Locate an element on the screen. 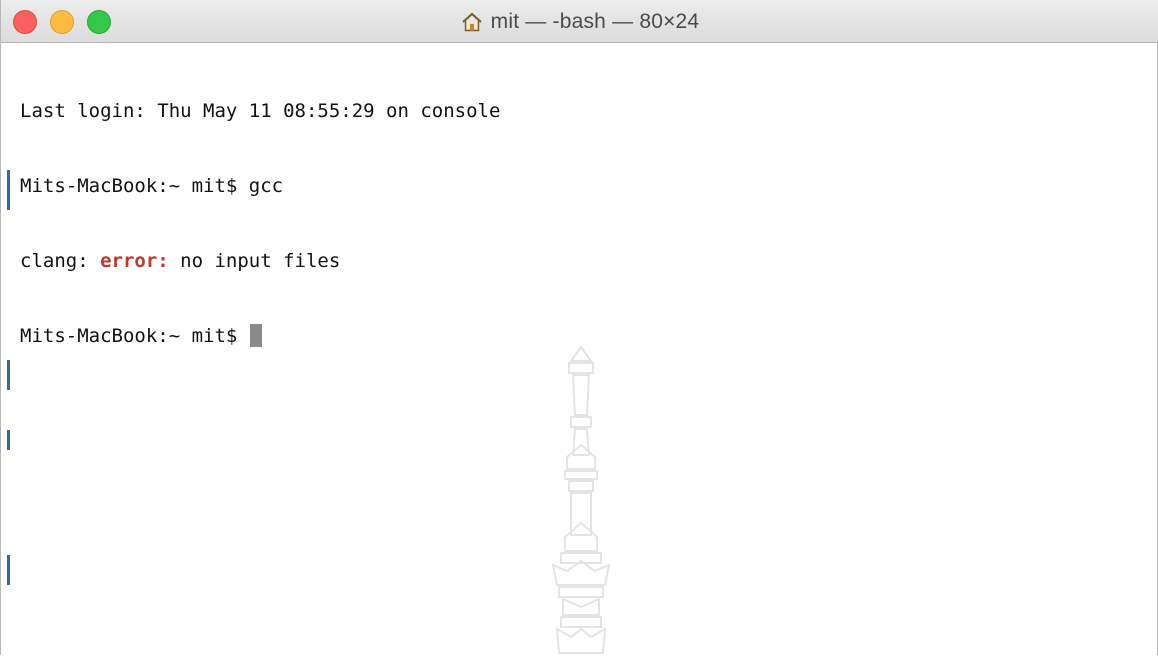 The height and width of the screenshot is (660, 1158). error-prefix: clang: is located at coordinates (60, 261).